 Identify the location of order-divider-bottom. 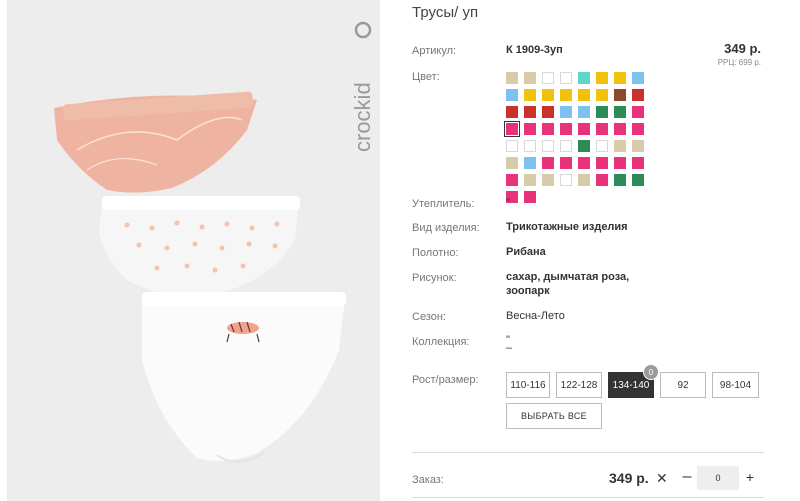
(588, 497).